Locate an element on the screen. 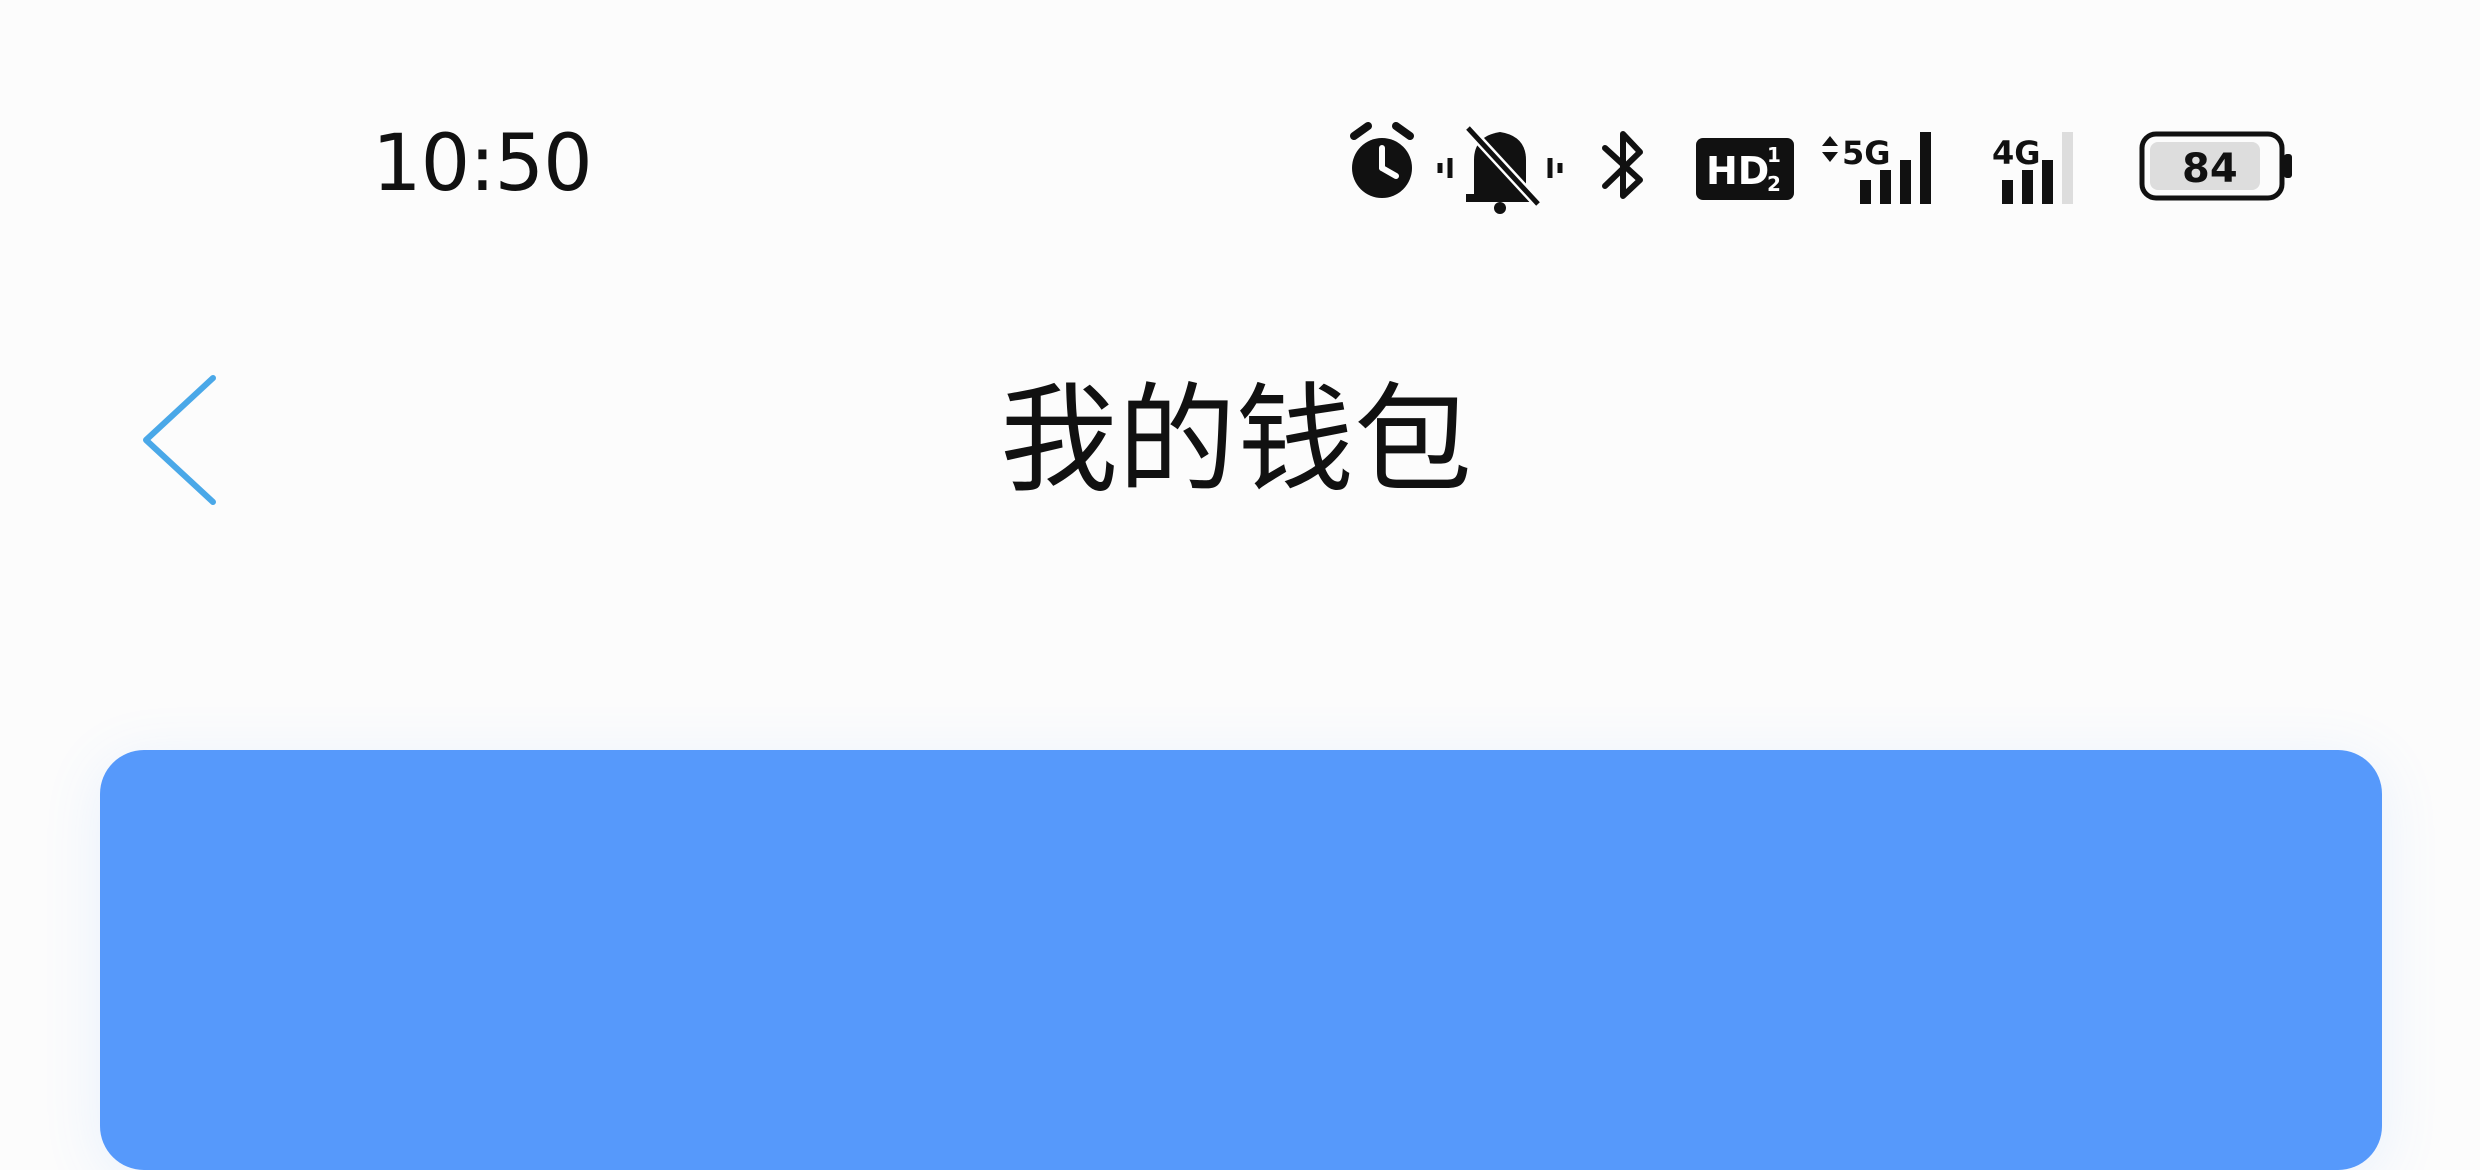  hd-voice-icon: HD 1 2 is located at coordinates (1745, 169).